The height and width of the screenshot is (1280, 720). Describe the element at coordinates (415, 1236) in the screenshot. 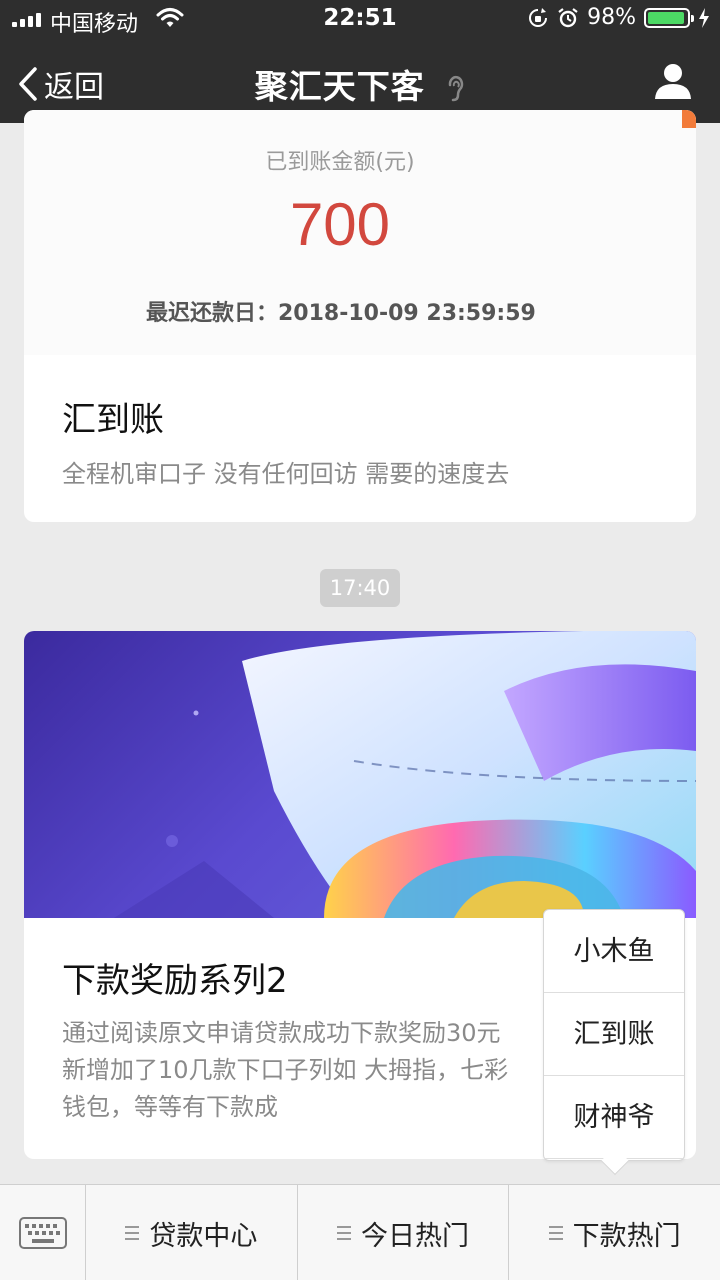

I see `menu-label: 今日热门` at that location.